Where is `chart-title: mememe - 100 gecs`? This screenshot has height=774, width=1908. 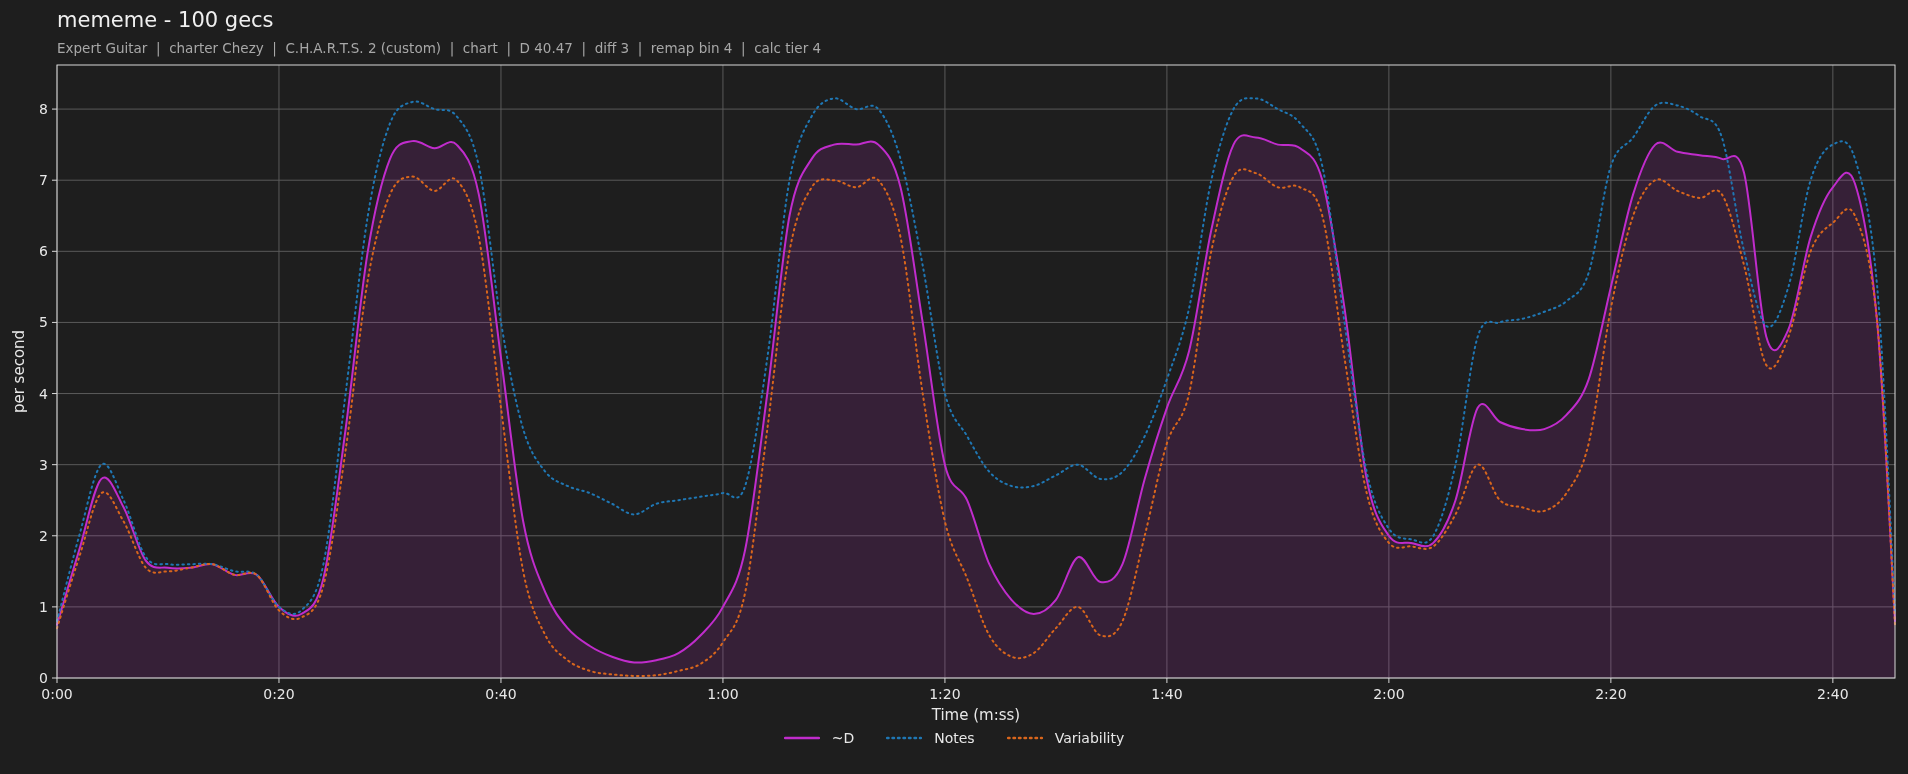 chart-title: mememe - 100 gecs is located at coordinates (166, 20).